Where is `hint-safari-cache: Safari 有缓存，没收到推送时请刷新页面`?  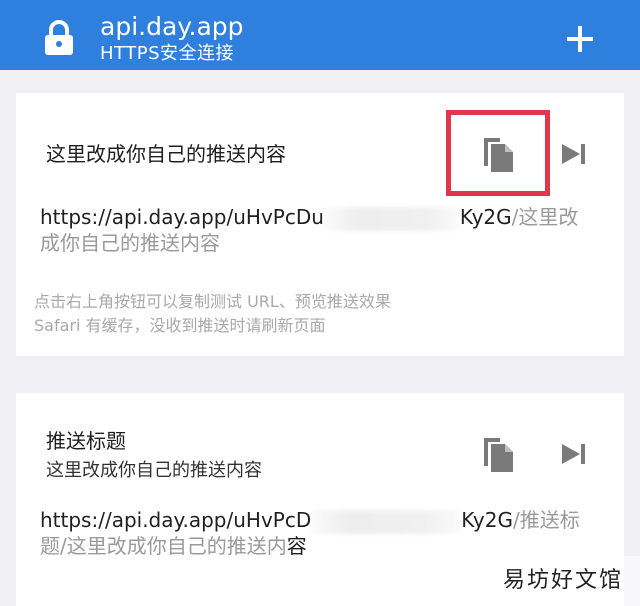 hint-safari-cache: Safari 有缓存，没收到推送时请刷新页面 is located at coordinates (180, 325).